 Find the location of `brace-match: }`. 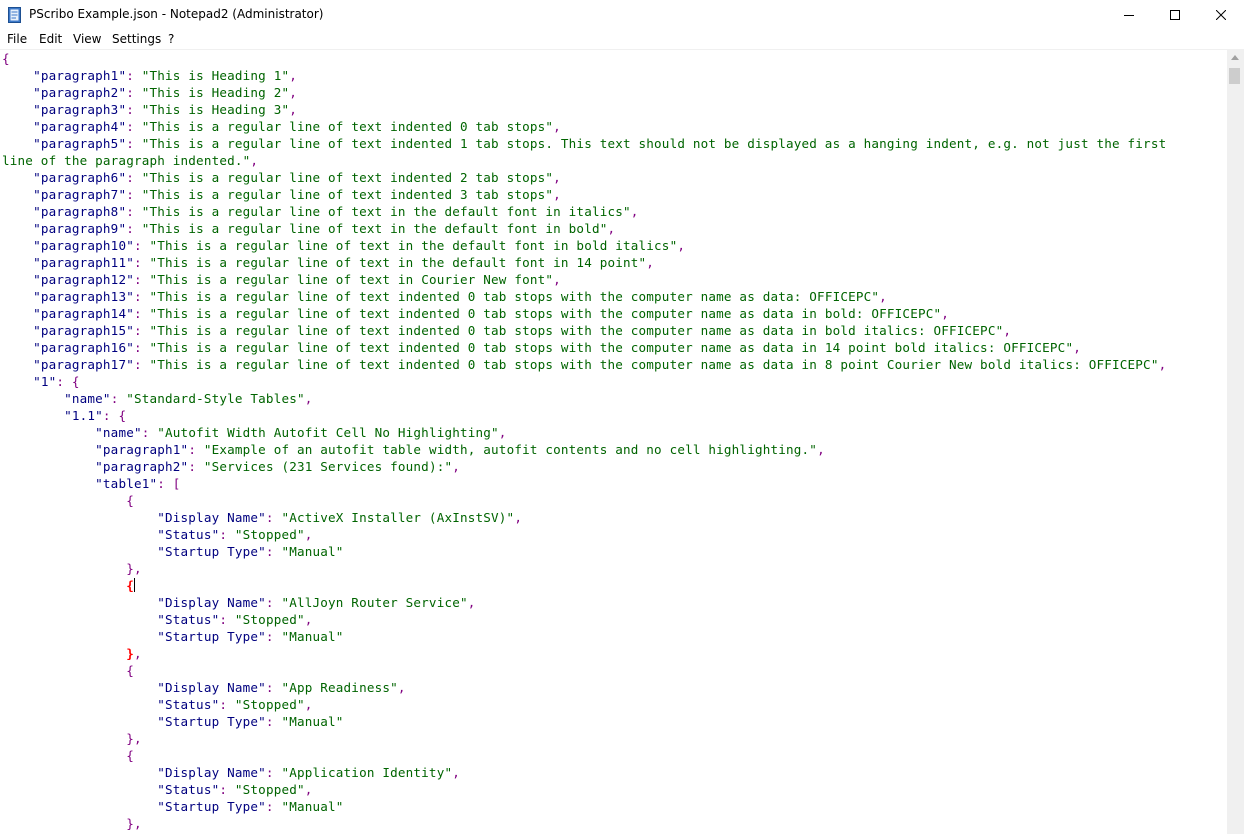

brace-match: } is located at coordinates (130, 653).